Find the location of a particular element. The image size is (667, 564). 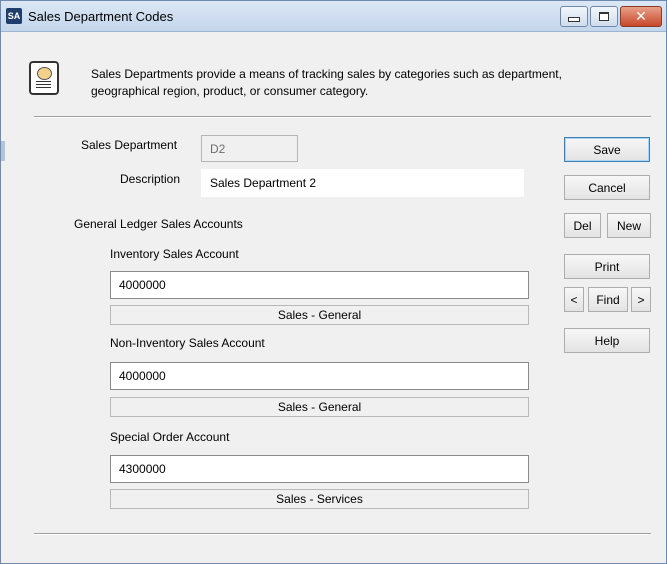

find-button: Find is located at coordinates (608, 299).